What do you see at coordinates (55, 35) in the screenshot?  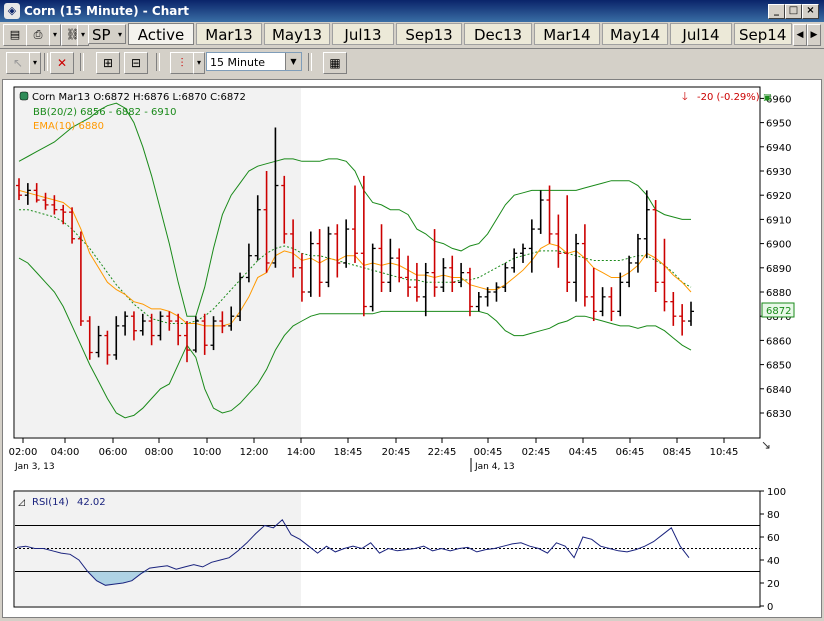 I see `print-dropdown-arrow: ▾` at bounding box center [55, 35].